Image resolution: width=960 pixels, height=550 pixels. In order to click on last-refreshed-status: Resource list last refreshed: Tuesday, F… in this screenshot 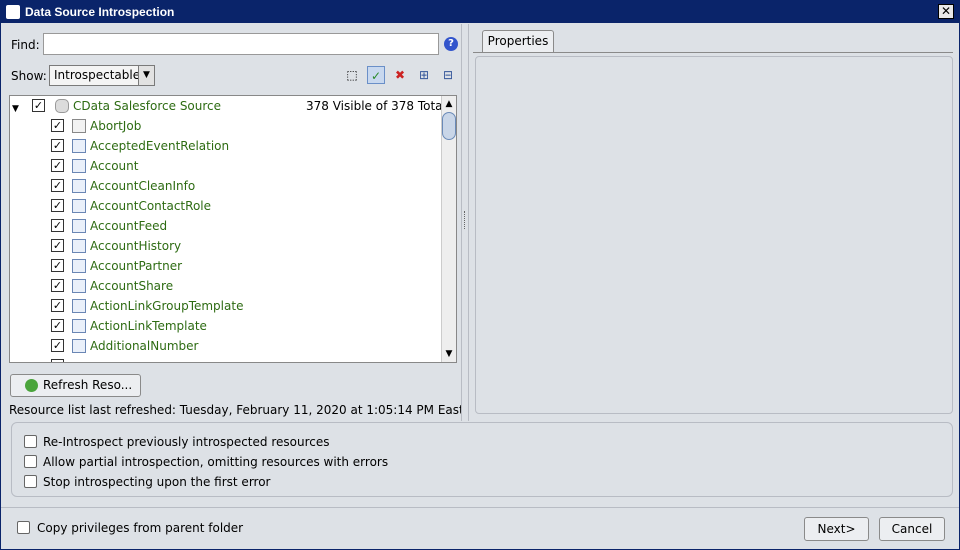, I will do `click(235, 410)`.